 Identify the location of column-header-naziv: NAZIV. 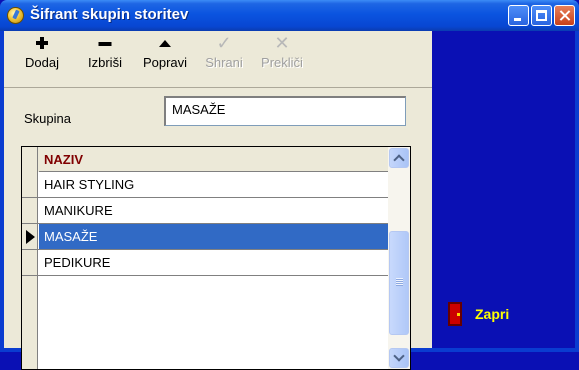
(213, 159).